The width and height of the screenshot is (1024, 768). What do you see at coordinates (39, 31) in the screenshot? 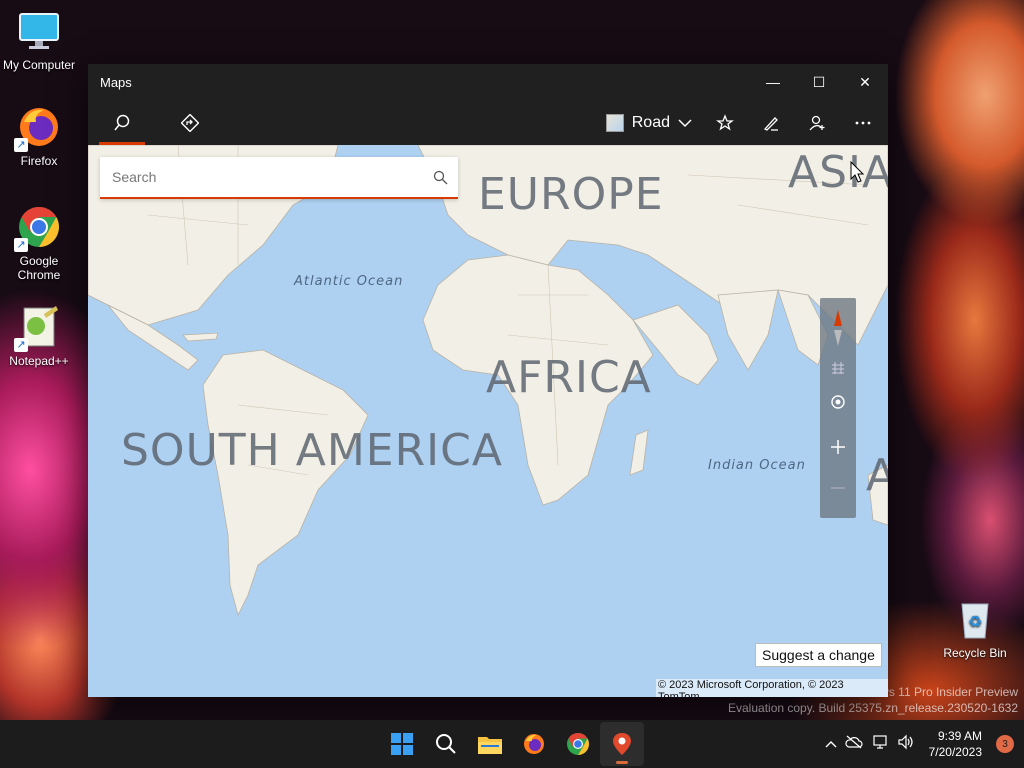
I see `monitor-icon` at bounding box center [39, 31].